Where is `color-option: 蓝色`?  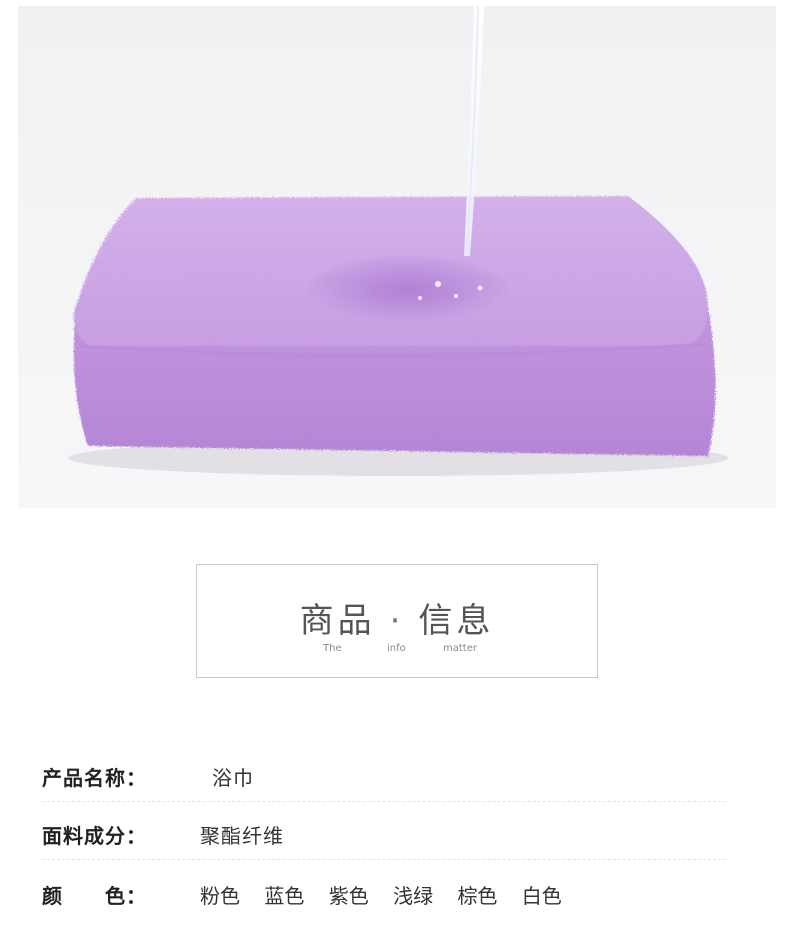
color-option: 蓝色 is located at coordinates (284, 896).